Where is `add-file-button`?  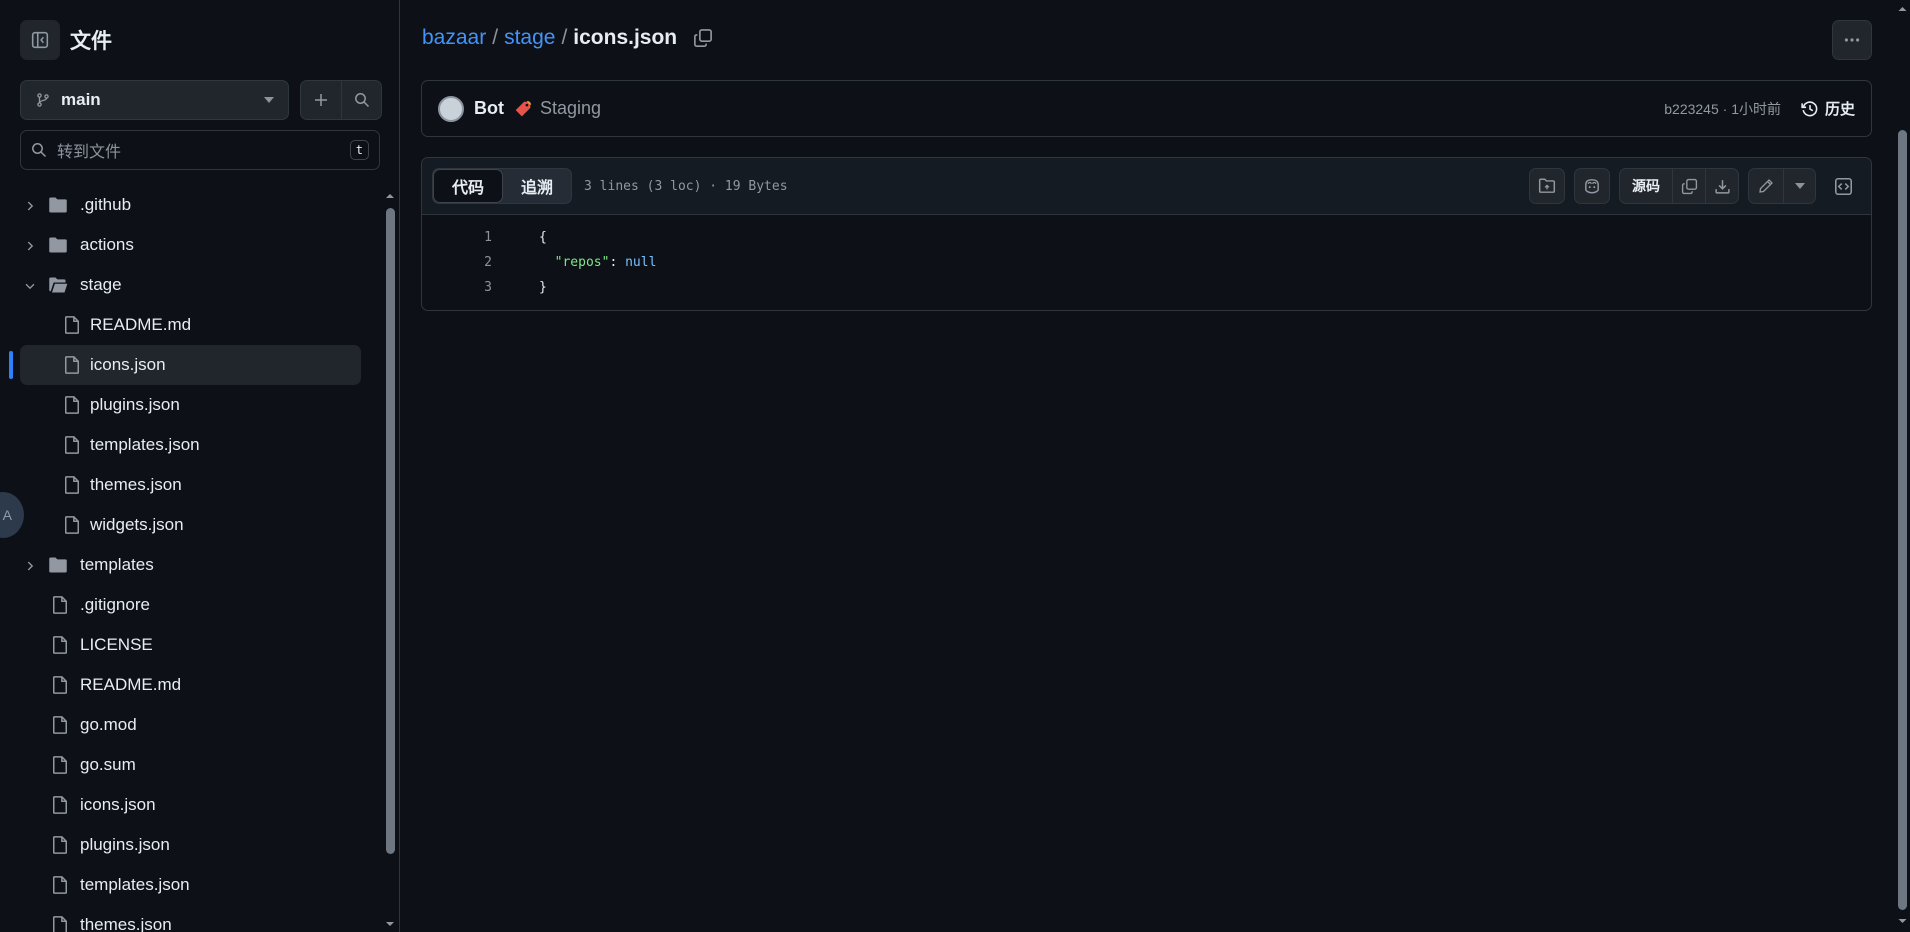 add-file-button is located at coordinates (321, 100).